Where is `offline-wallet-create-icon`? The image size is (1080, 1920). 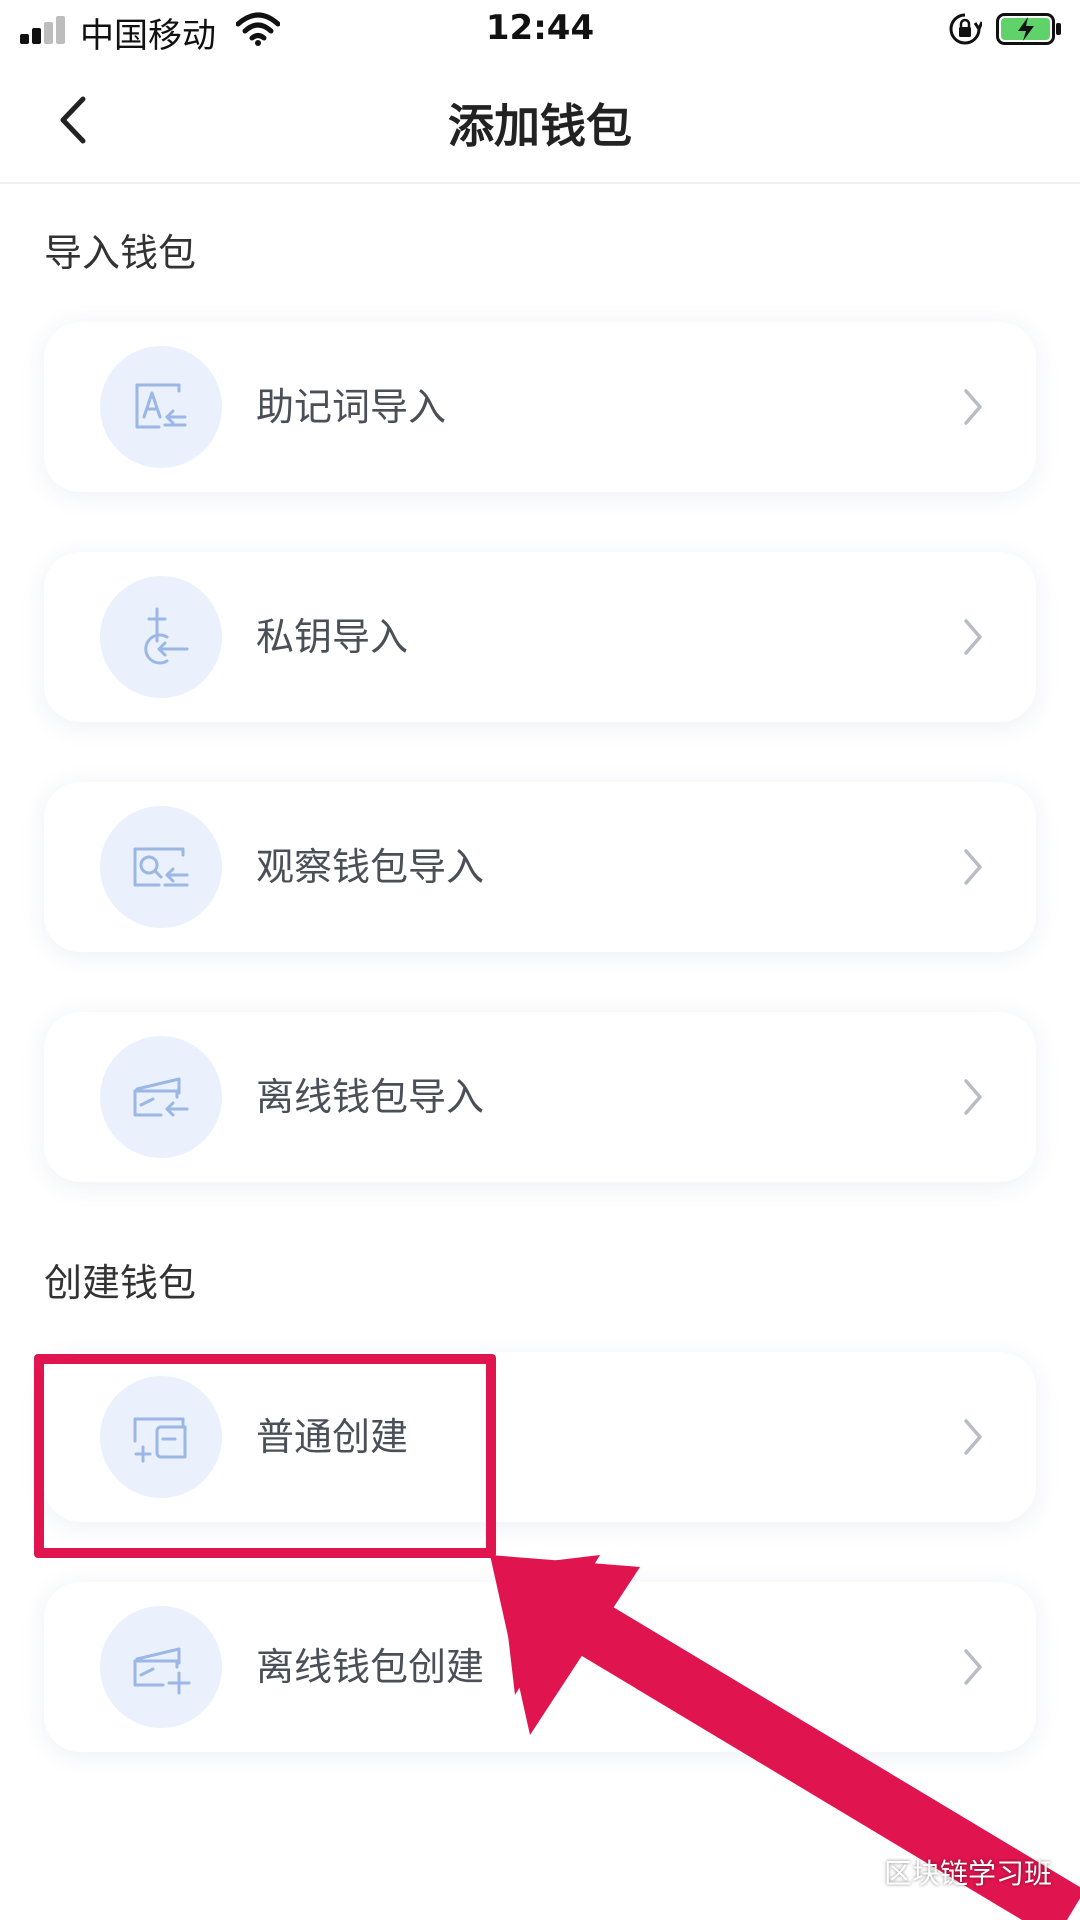 offline-wallet-create-icon is located at coordinates (162, 1671).